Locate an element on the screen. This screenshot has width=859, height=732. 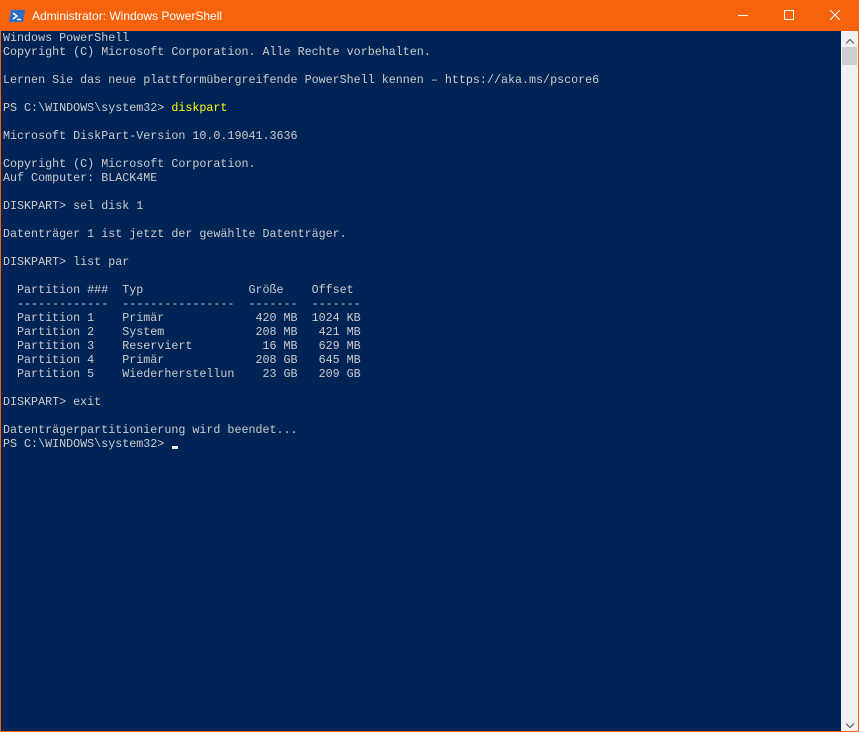
scroll-down-button is located at coordinates (849, 723).